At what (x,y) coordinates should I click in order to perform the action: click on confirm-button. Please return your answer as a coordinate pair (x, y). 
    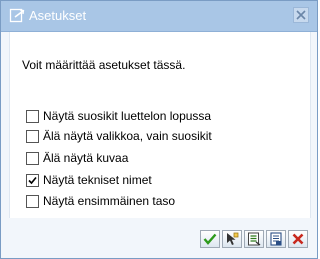
    Looking at the image, I should click on (210, 239).